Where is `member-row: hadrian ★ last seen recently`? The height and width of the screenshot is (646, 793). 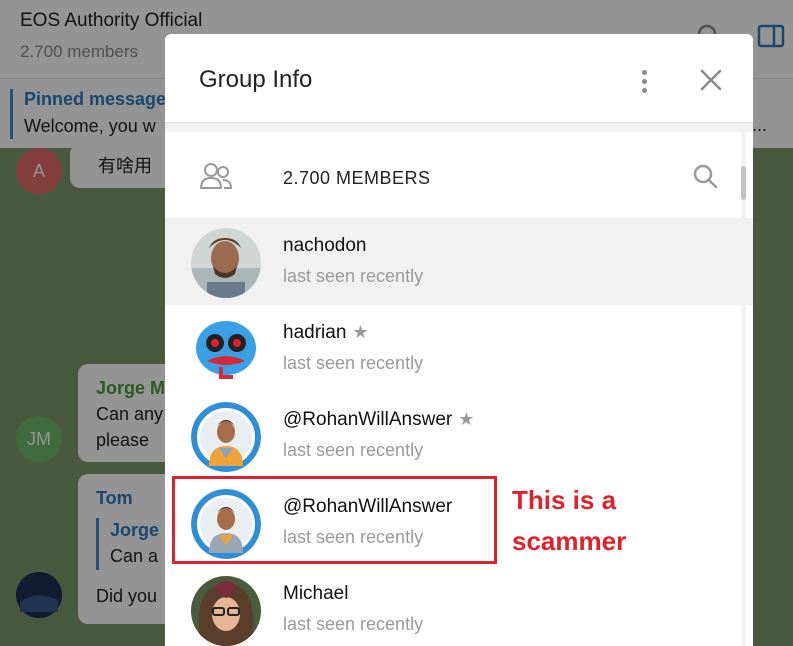 member-row: hadrian ★ last seen recently is located at coordinates (459, 348).